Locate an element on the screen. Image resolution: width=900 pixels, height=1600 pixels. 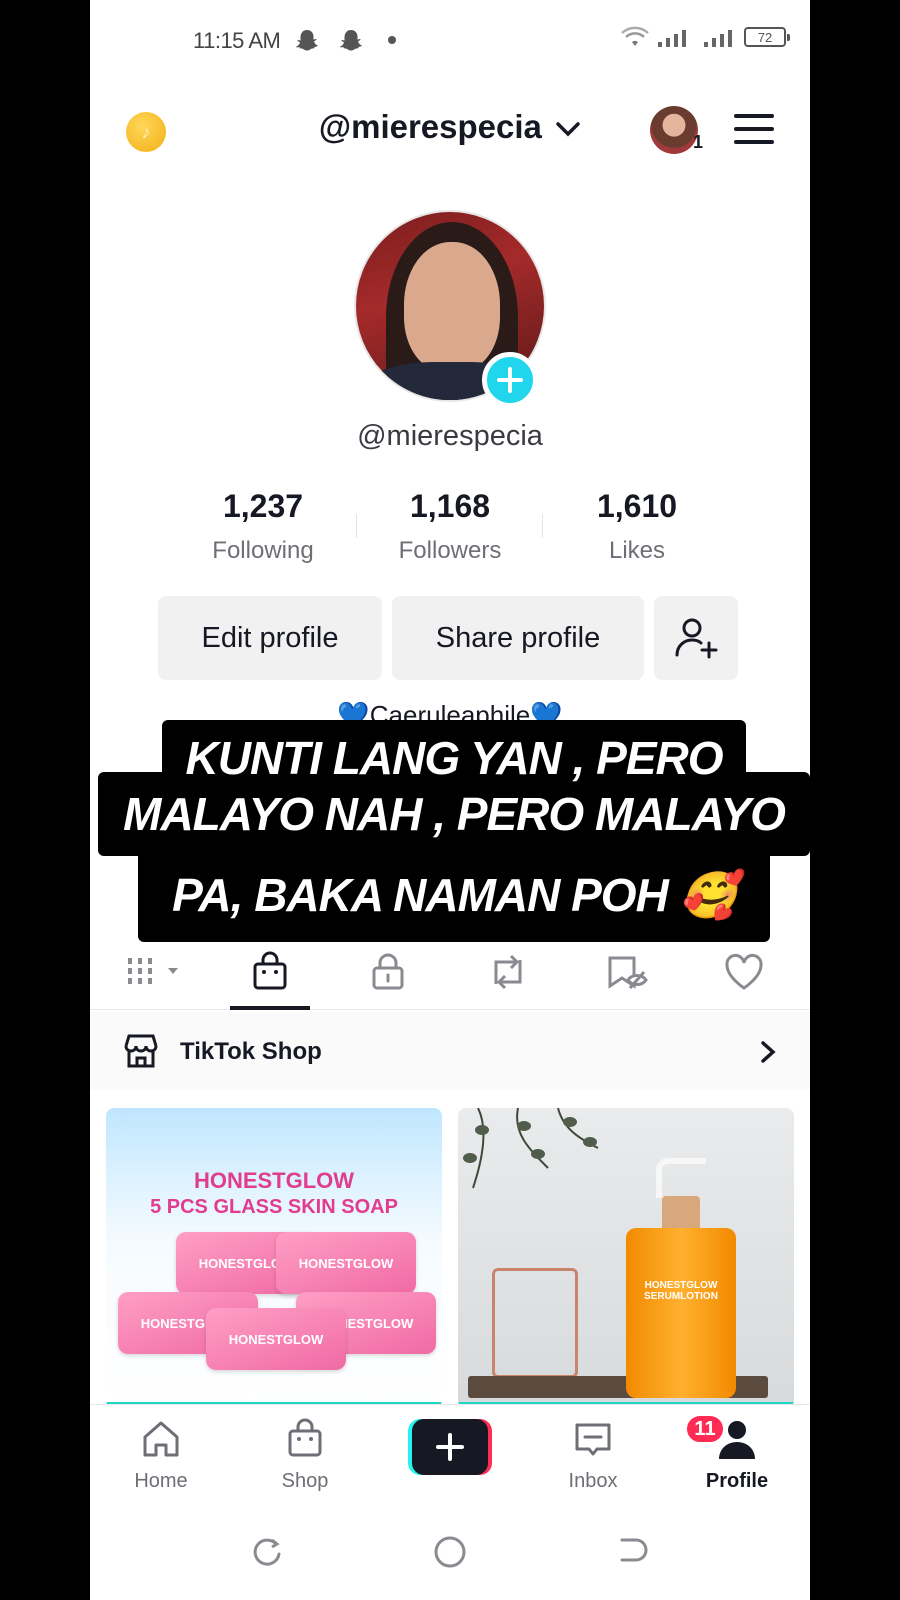
stat-following: 1,237 Following is located at coordinates (263, 526).